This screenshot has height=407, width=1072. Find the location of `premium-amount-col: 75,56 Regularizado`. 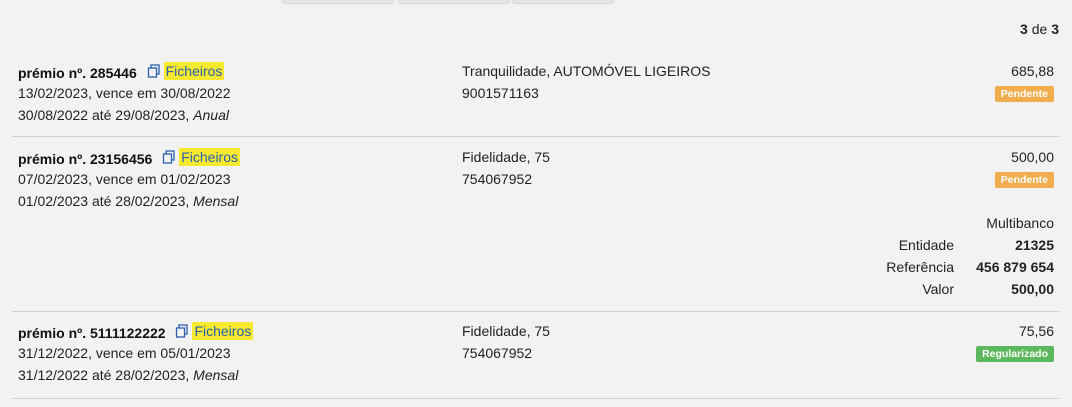

premium-amount-col: 75,56 Regularizado is located at coordinates (1015, 342).